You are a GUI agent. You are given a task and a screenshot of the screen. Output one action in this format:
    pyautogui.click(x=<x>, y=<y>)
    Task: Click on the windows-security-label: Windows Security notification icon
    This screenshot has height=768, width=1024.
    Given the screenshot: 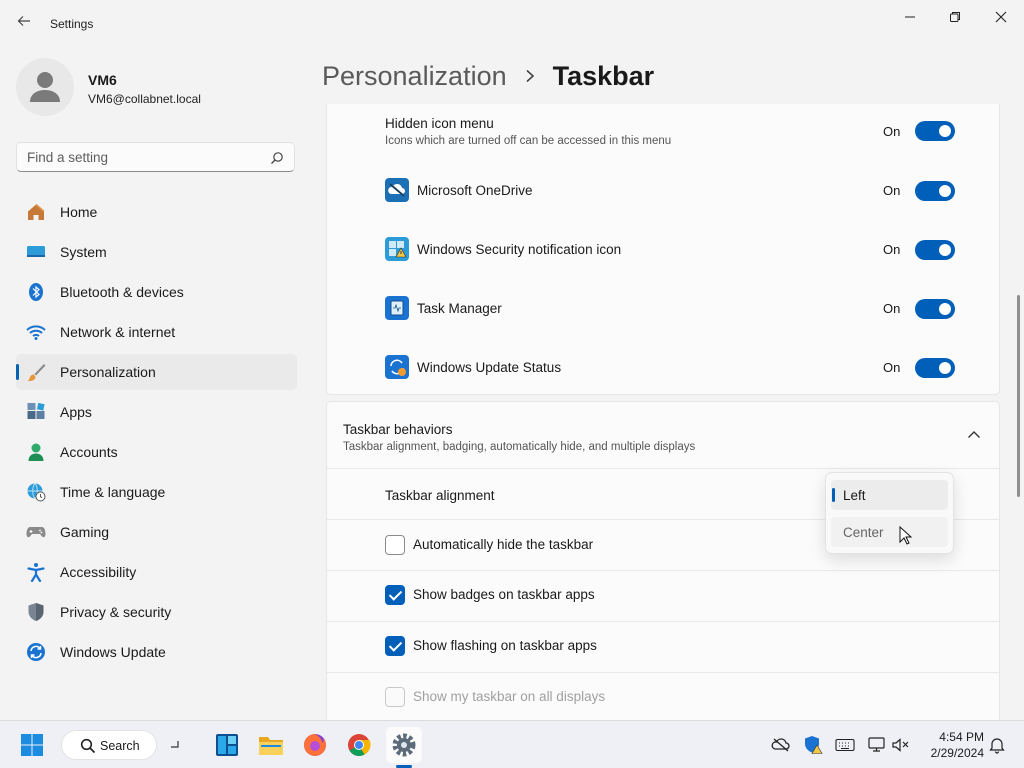 What is the action you would take?
    pyautogui.click(x=519, y=249)
    